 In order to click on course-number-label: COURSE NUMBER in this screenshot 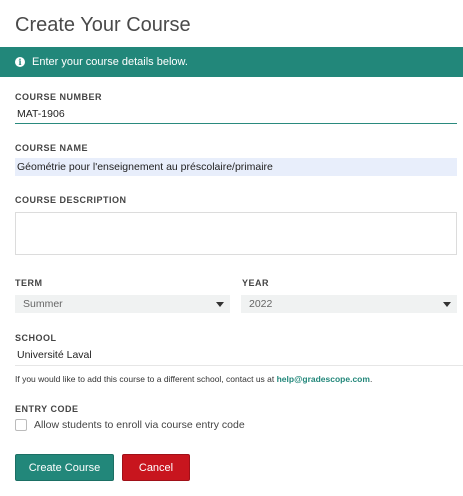, I will do `click(59, 97)`.